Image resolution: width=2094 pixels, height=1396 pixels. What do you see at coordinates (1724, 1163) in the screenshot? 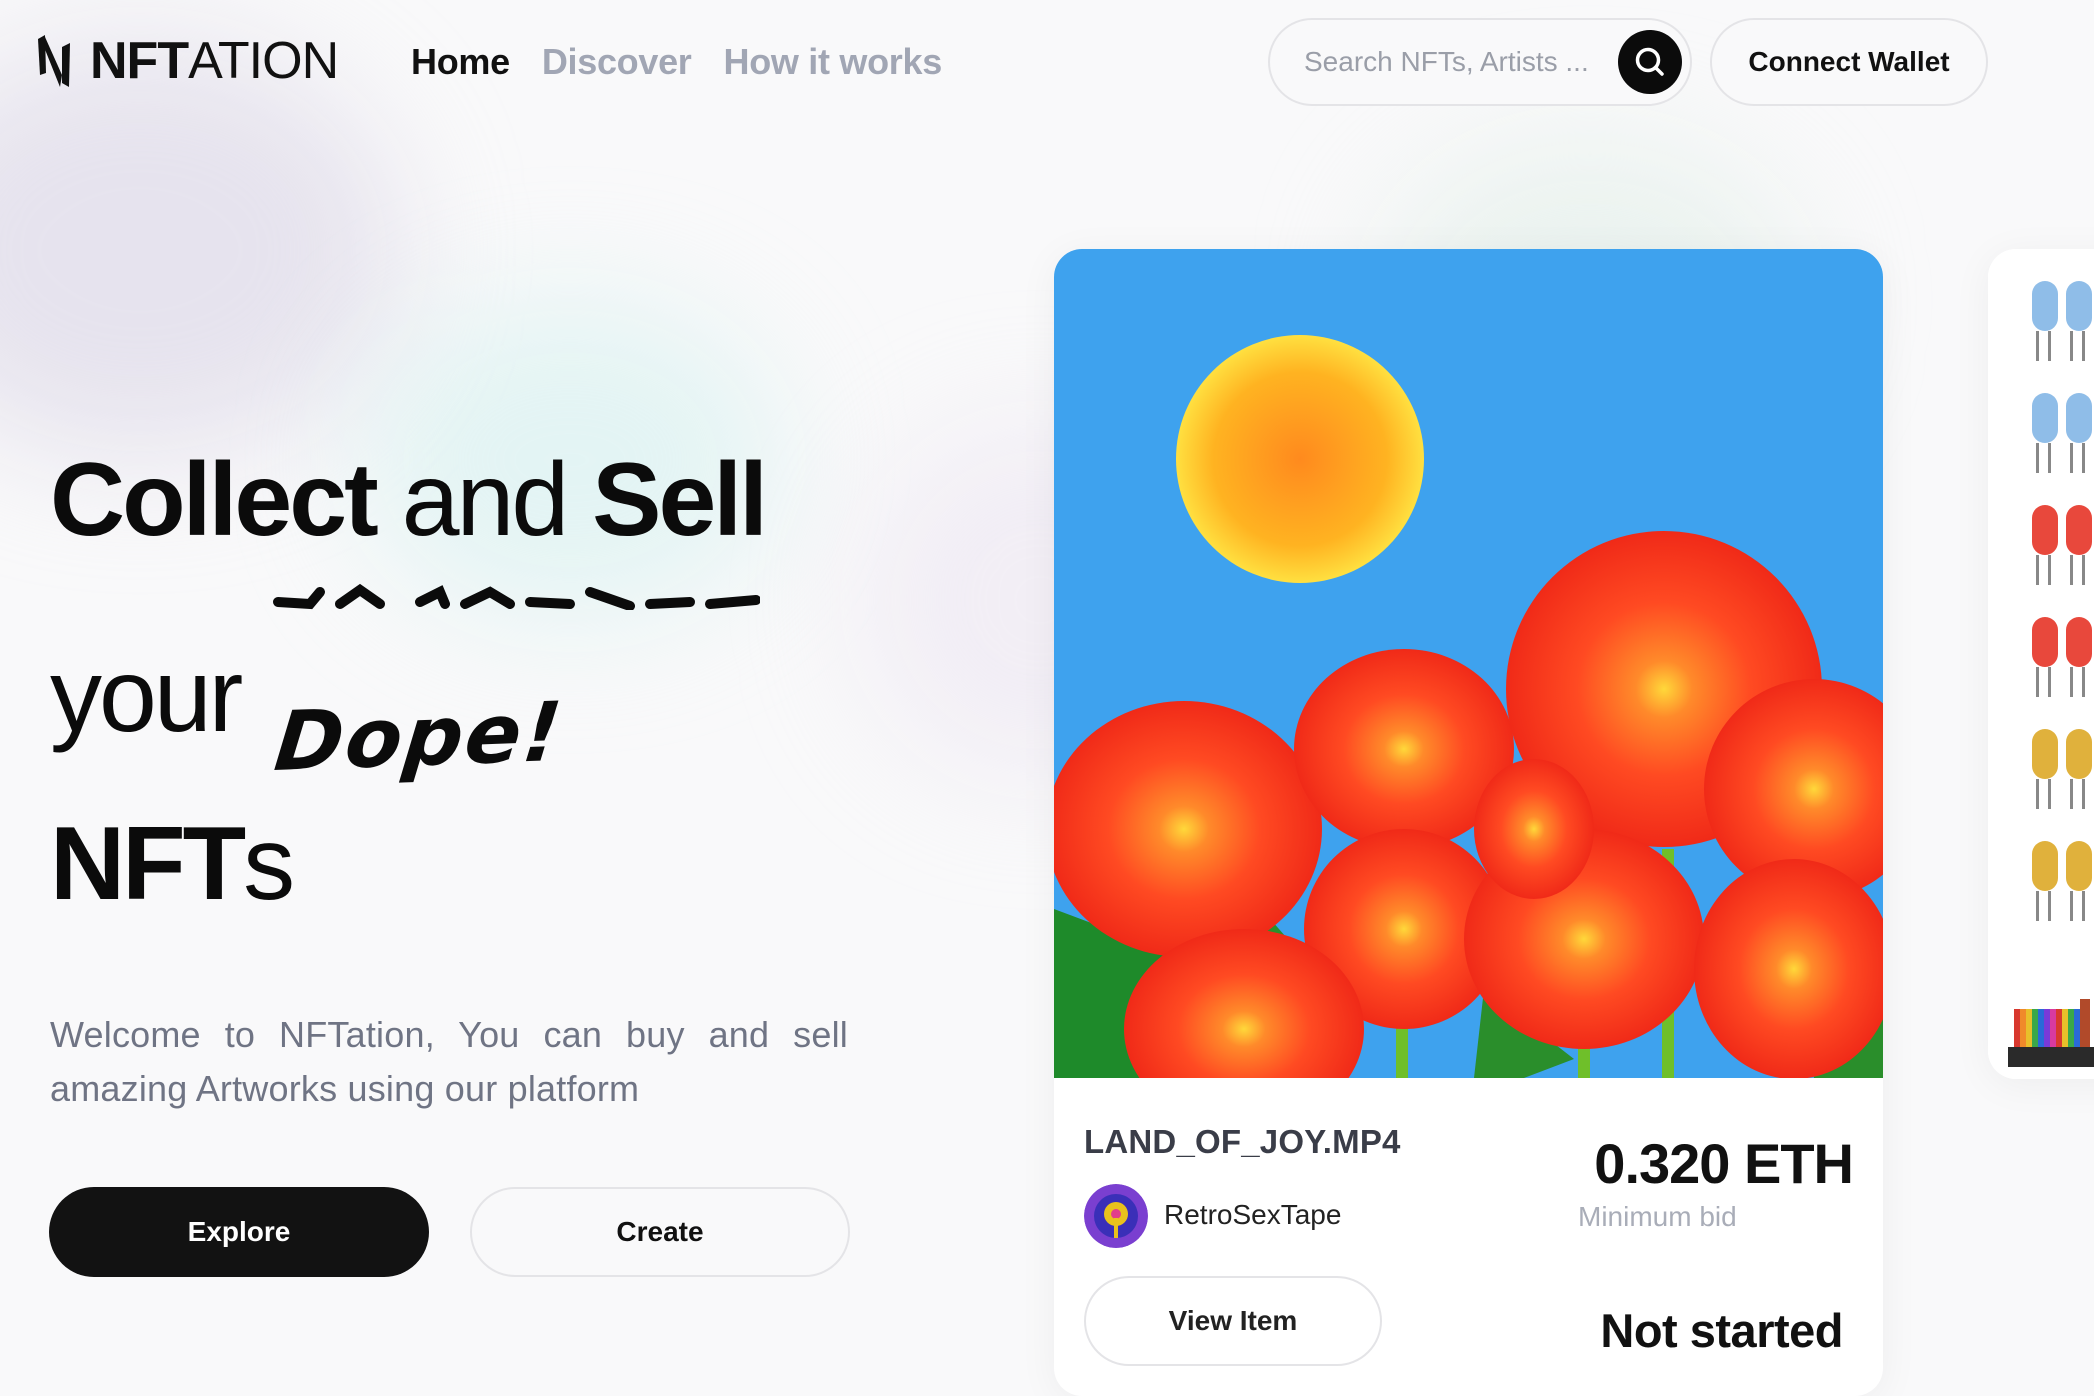
I see `nft-price: 0.320 ETH` at bounding box center [1724, 1163].